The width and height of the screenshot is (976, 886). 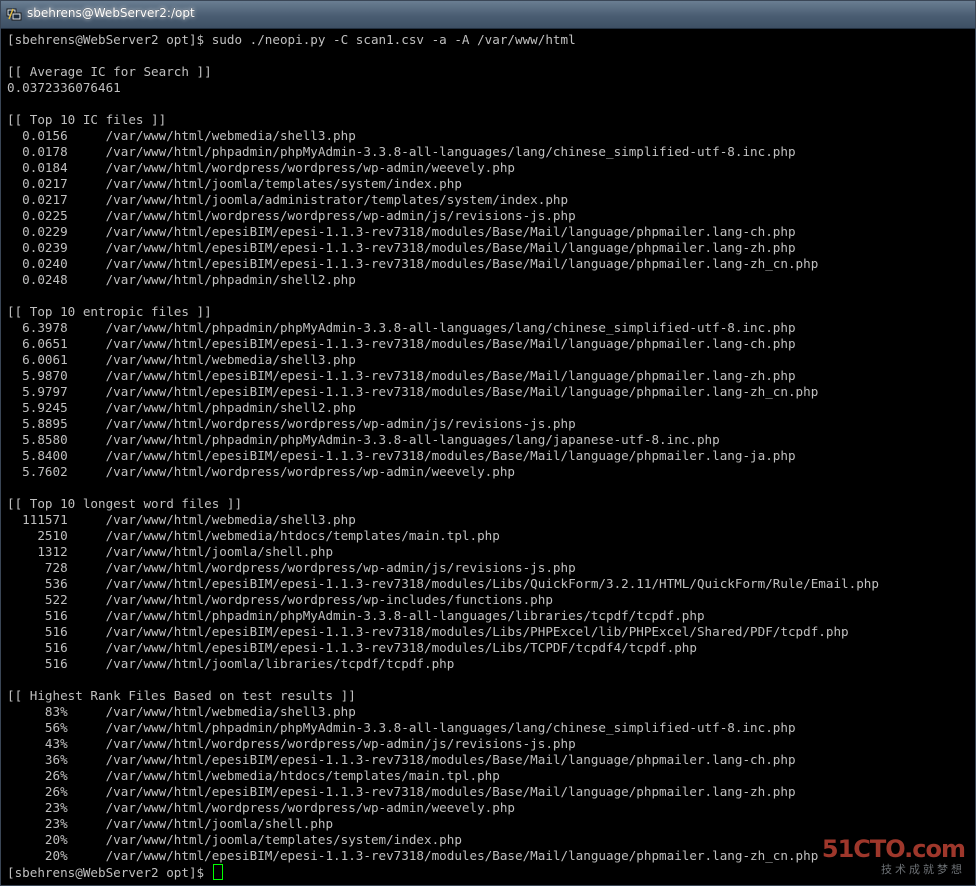 I want to click on prompt-line: [sbehrens@WebServer2 opt]$, so click(x=443, y=872).